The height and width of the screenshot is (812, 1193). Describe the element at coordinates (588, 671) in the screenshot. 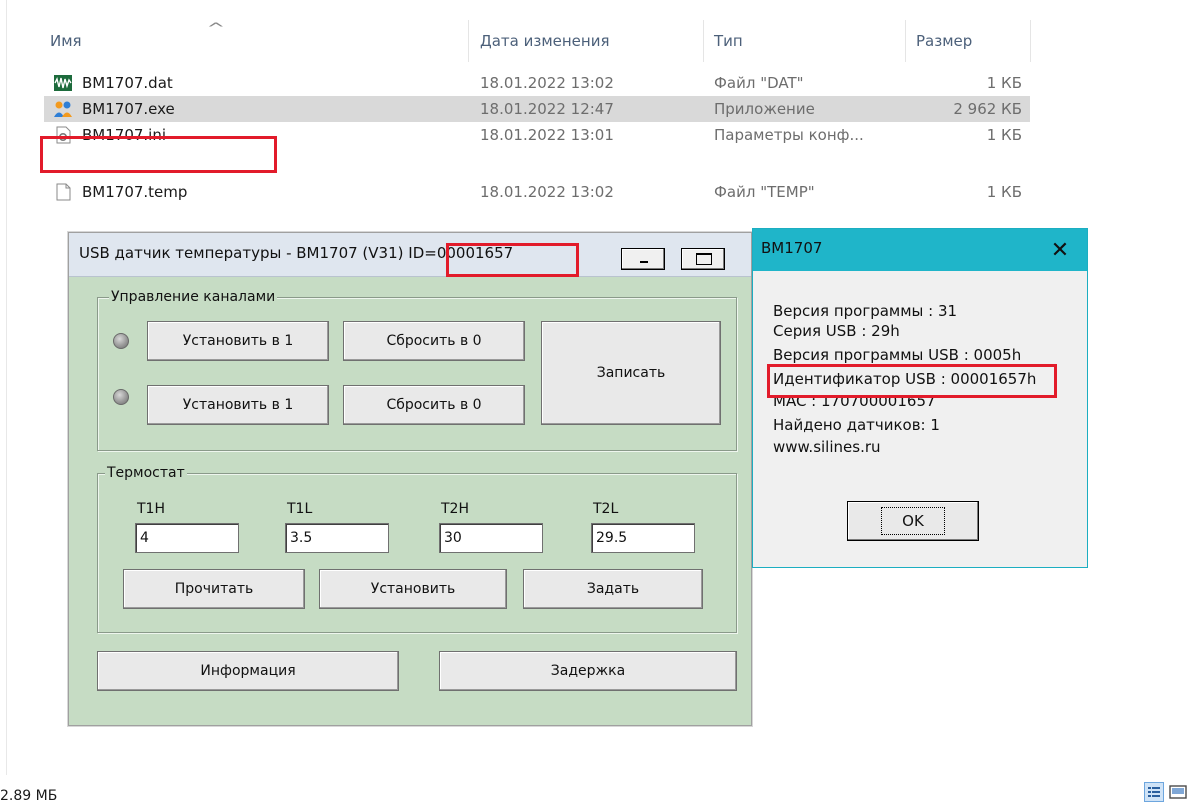

I see `delay-button: Задержка` at that location.